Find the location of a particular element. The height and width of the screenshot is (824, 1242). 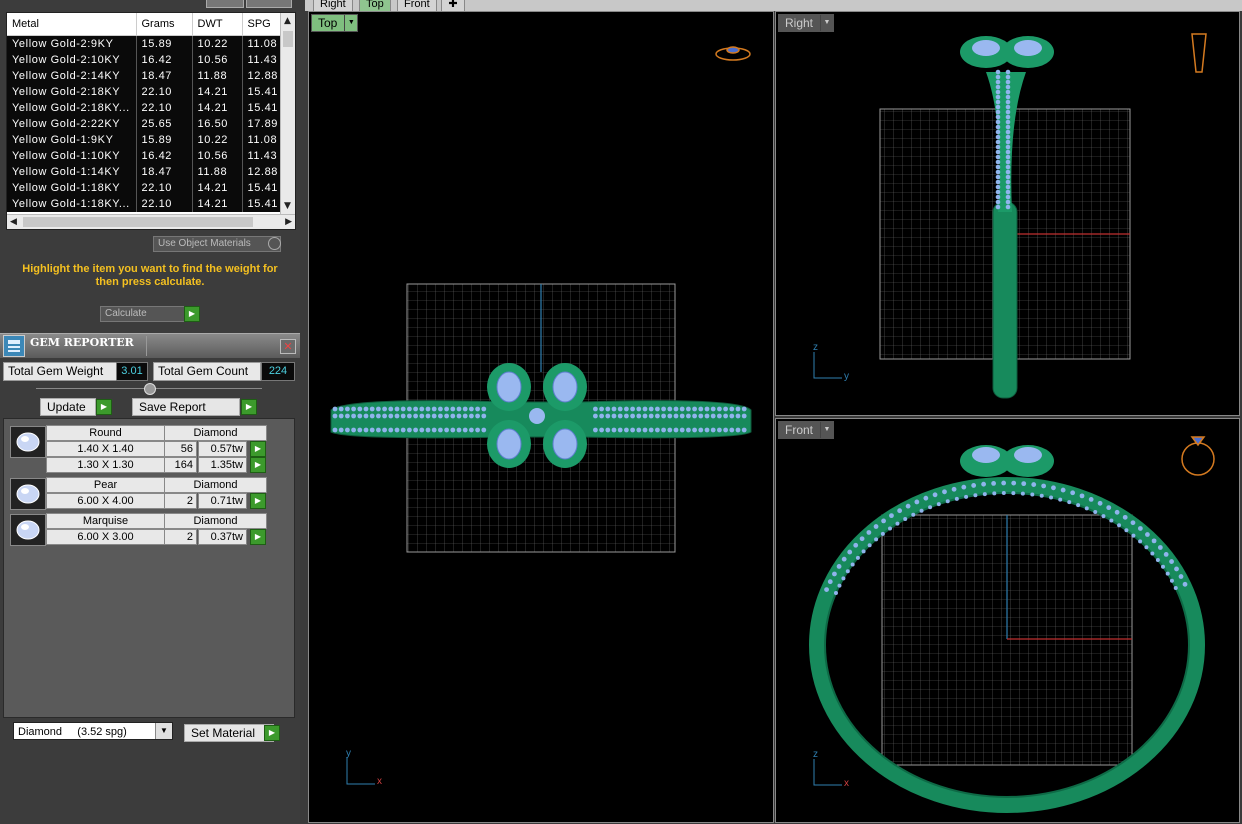

save-report-go-icon: ▶ is located at coordinates (249, 407).